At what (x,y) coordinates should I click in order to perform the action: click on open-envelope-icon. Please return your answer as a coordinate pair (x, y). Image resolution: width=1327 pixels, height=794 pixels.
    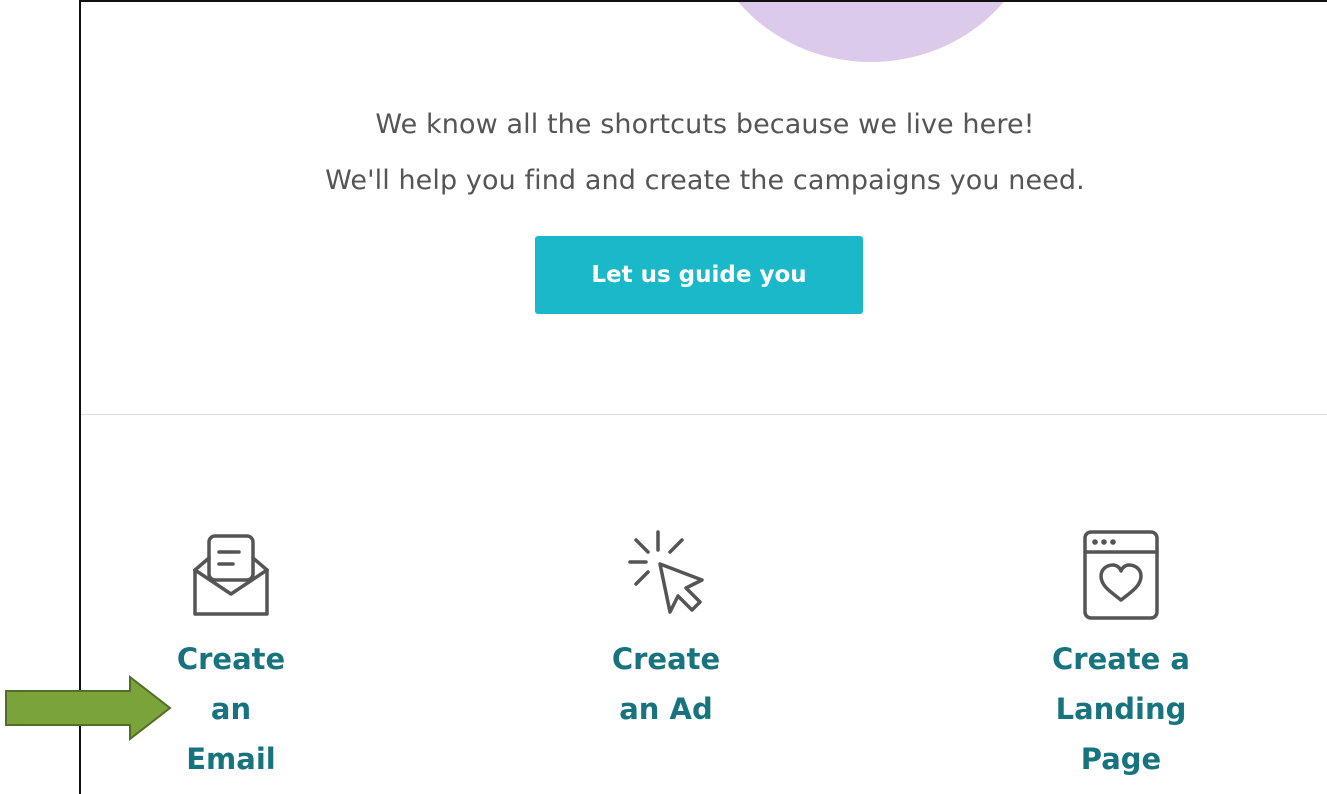
    Looking at the image, I should click on (231, 575).